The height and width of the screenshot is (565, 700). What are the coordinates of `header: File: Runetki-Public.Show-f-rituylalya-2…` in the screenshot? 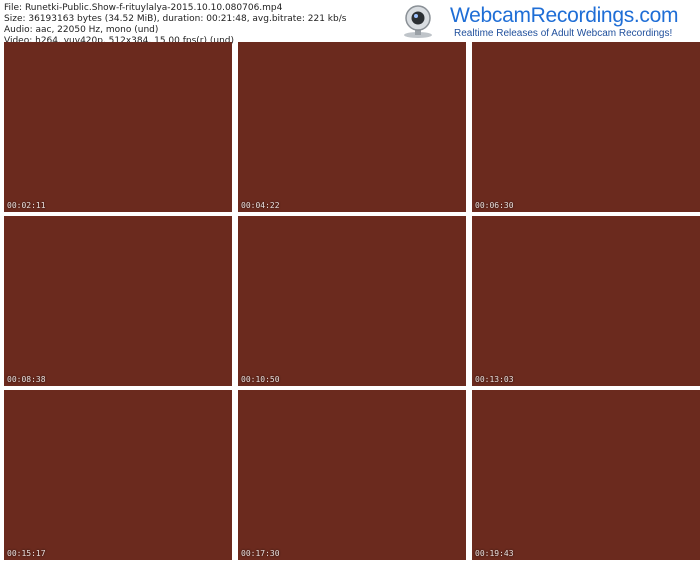 It's located at (350, 23).